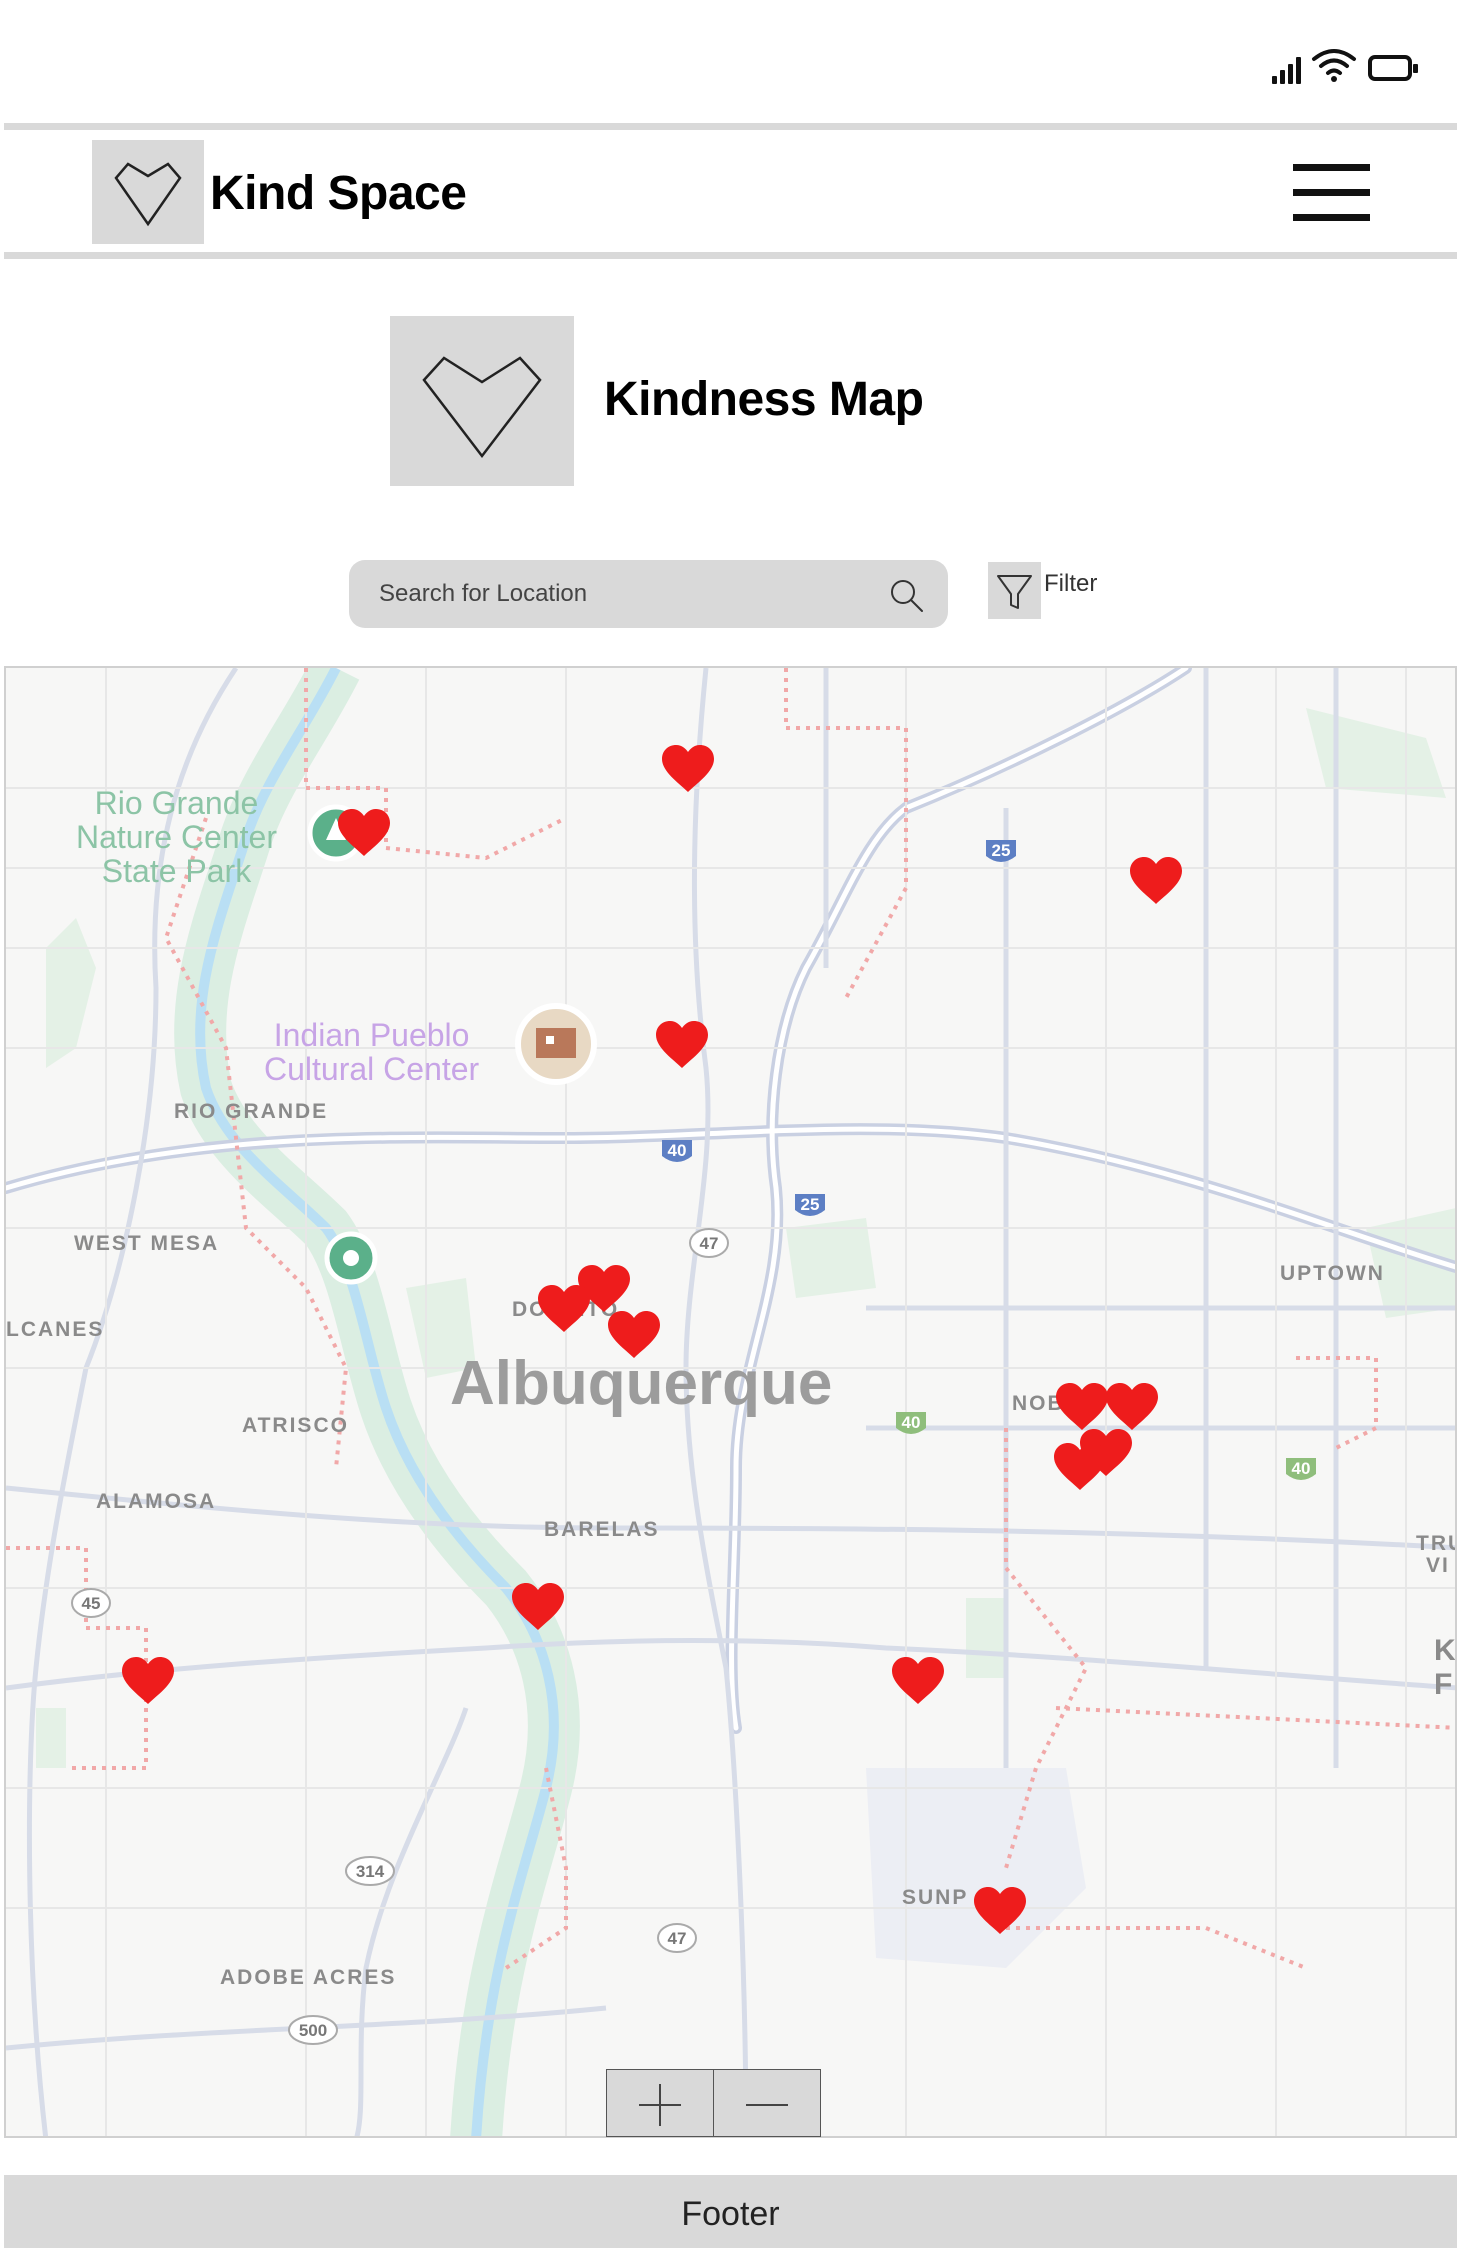 This screenshot has width=1461, height=2248. I want to click on app-logo, so click(148, 192).